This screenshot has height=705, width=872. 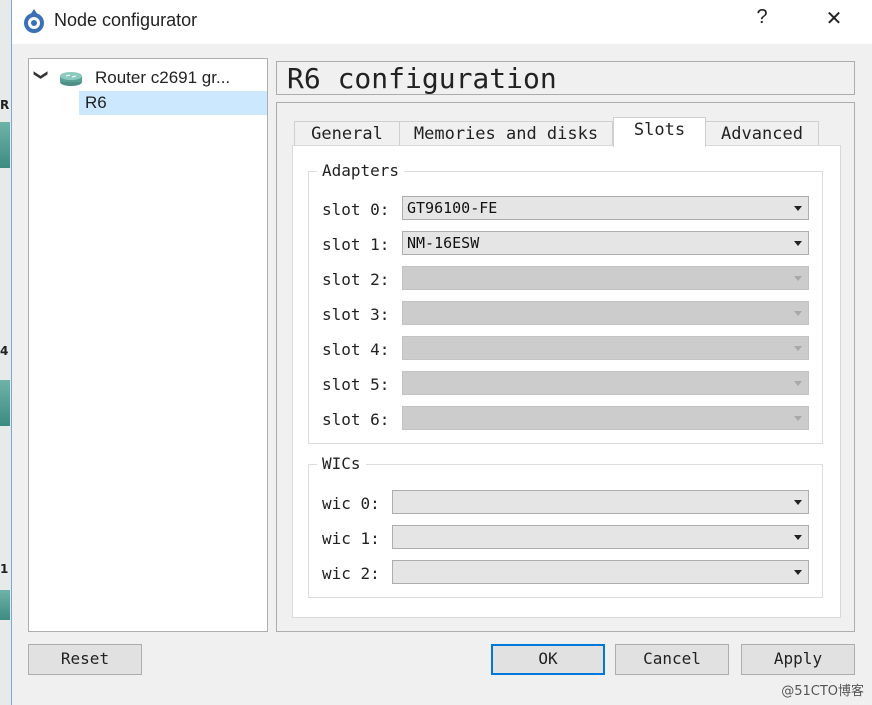 What do you see at coordinates (442, 22) in the screenshot?
I see `title-bar: Node configurator ? ✕` at bounding box center [442, 22].